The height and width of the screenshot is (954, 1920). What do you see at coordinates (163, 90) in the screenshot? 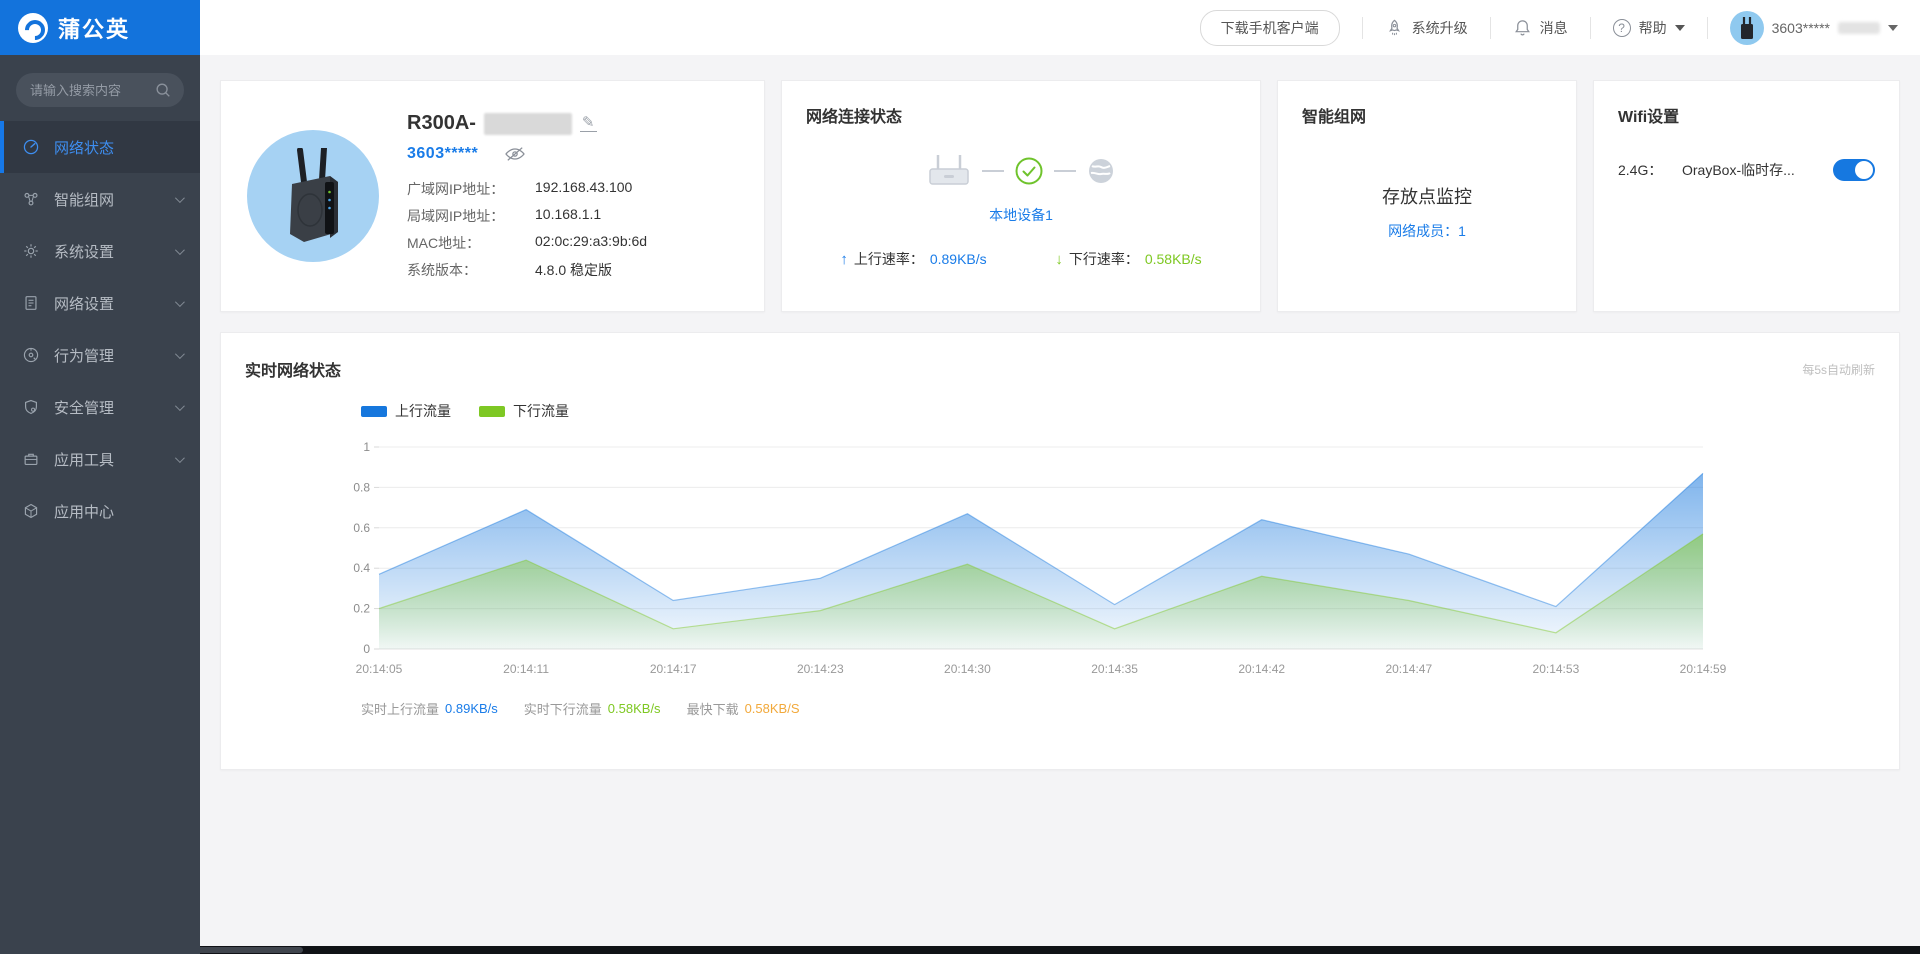
I see `search-icon` at bounding box center [163, 90].